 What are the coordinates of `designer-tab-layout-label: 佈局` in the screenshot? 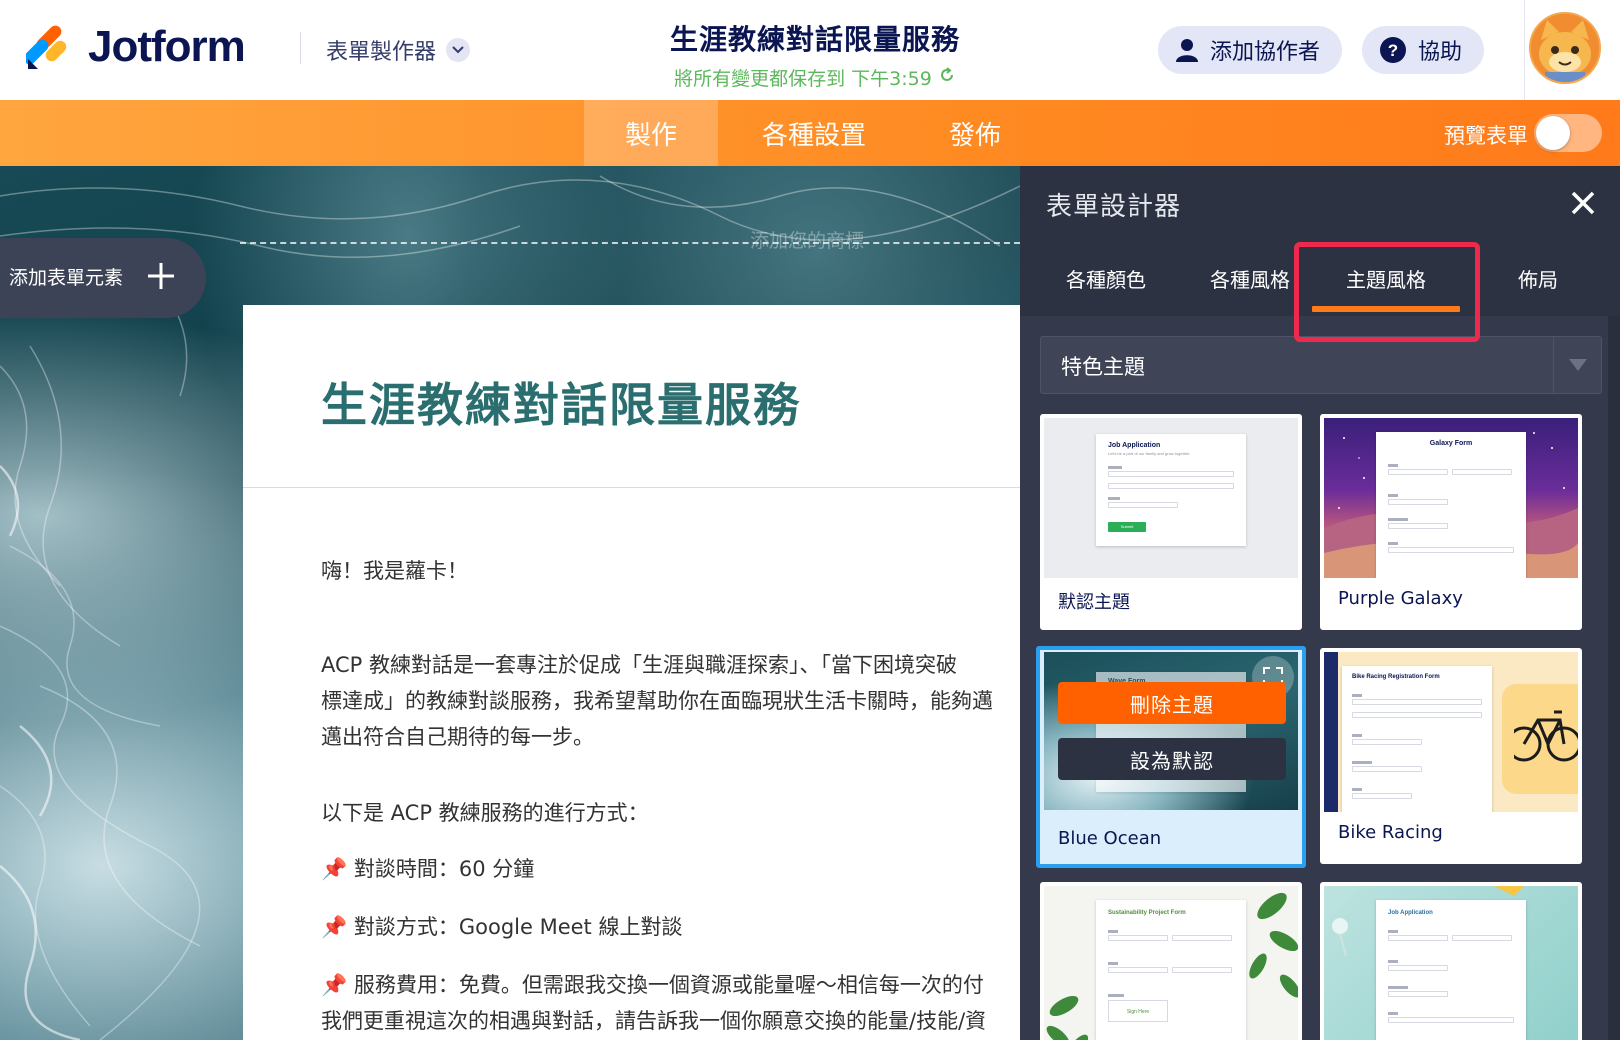 It's located at (1538, 279).